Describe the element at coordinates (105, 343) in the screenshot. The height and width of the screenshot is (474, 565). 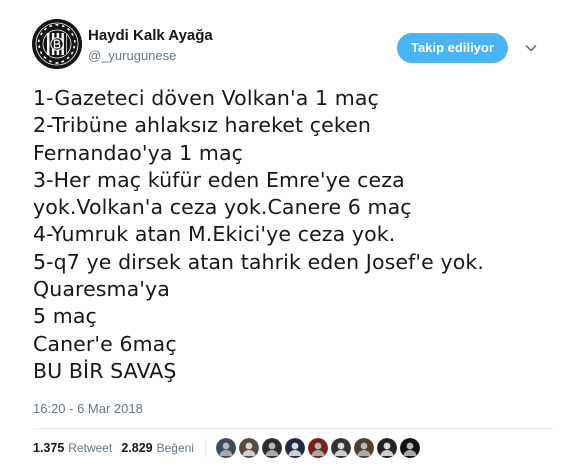
I see `tweet-line: Caner'e 6maç` at that location.